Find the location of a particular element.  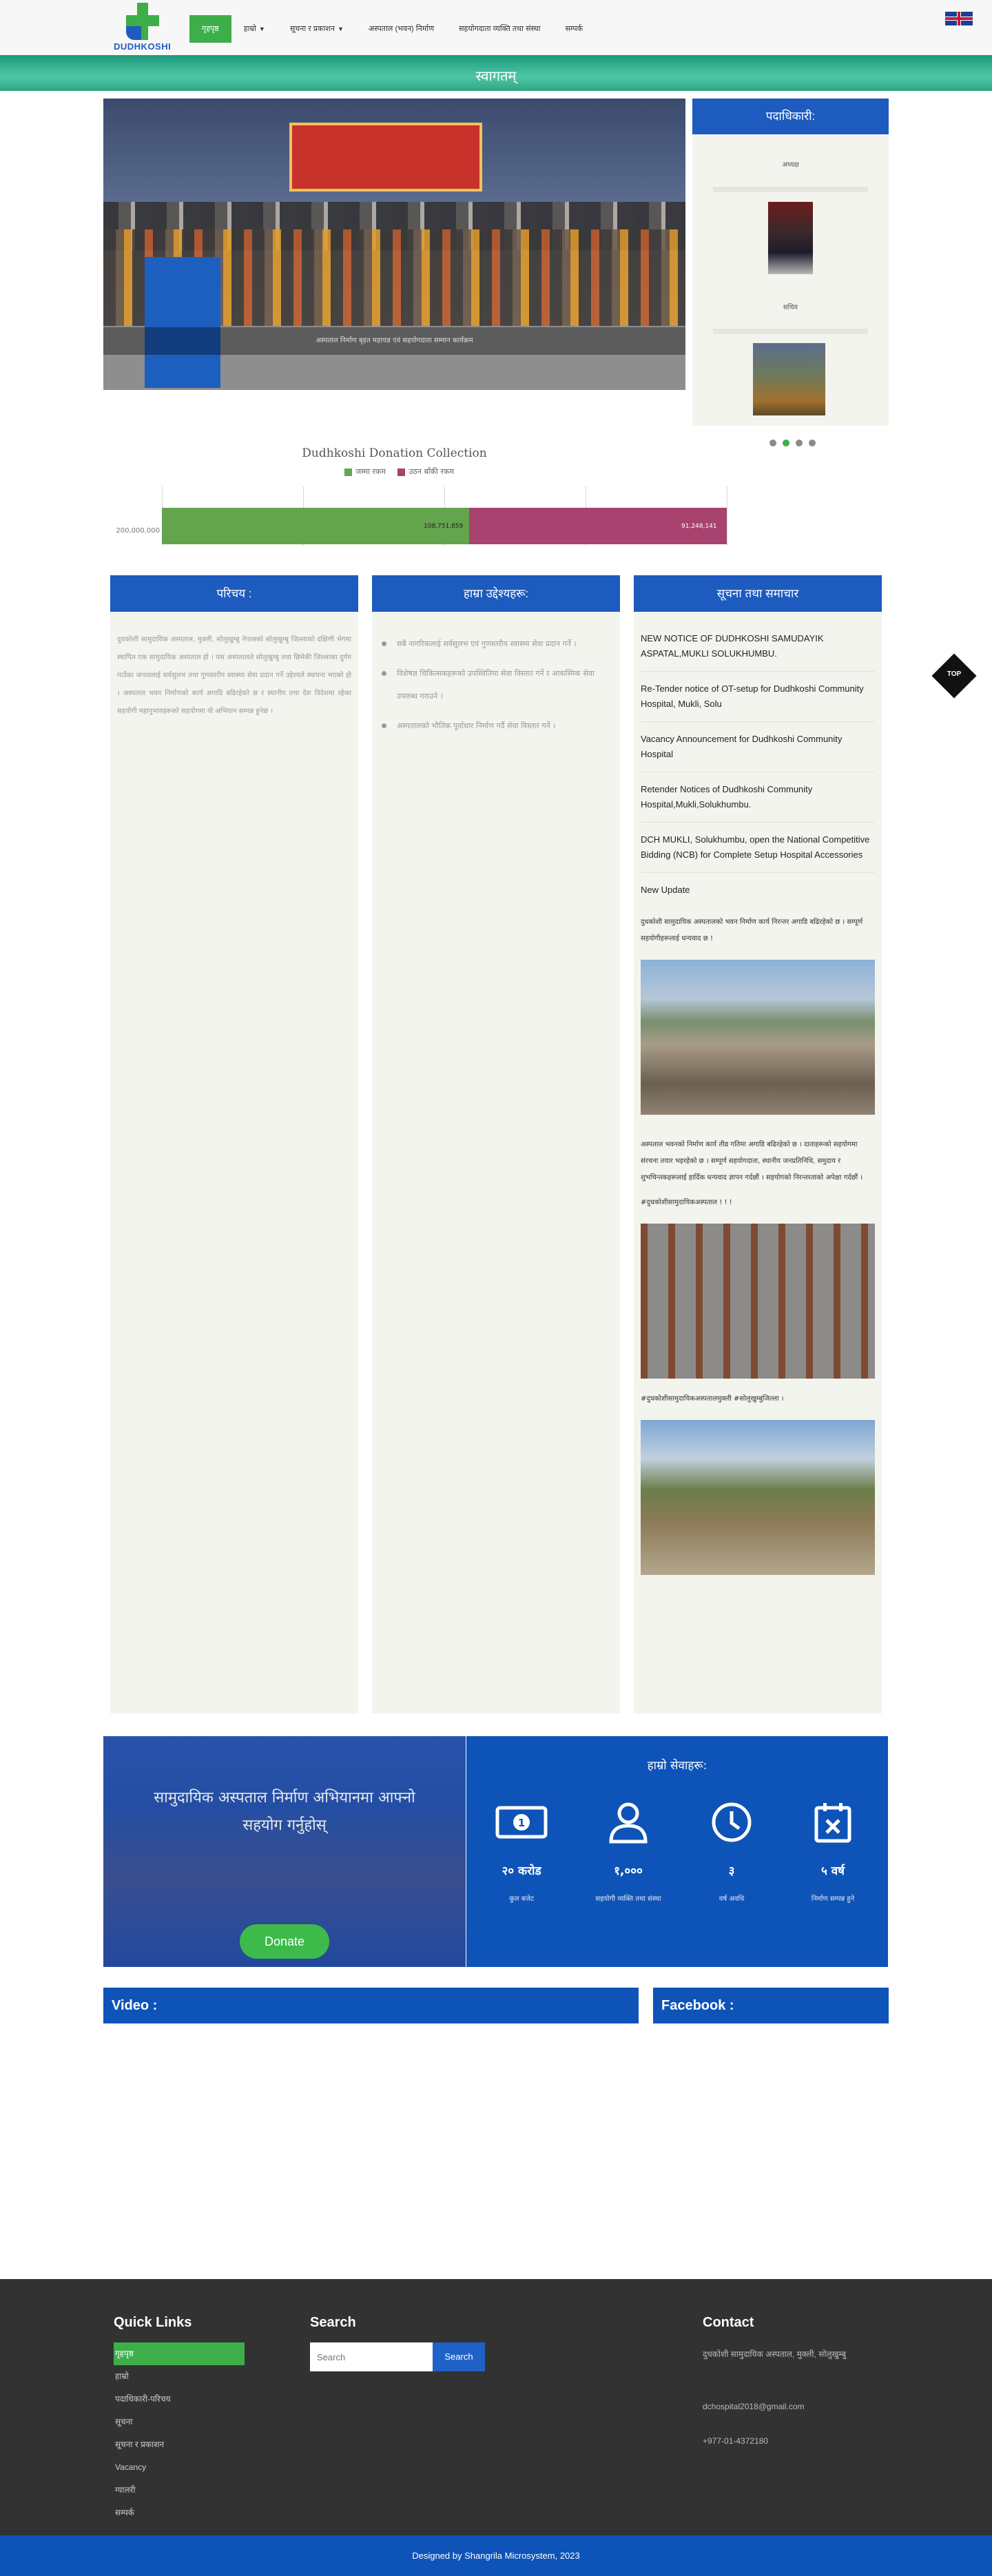

nav-donors: सहयोगदाता व्यक्ति तथा संस्था is located at coordinates (499, 29).